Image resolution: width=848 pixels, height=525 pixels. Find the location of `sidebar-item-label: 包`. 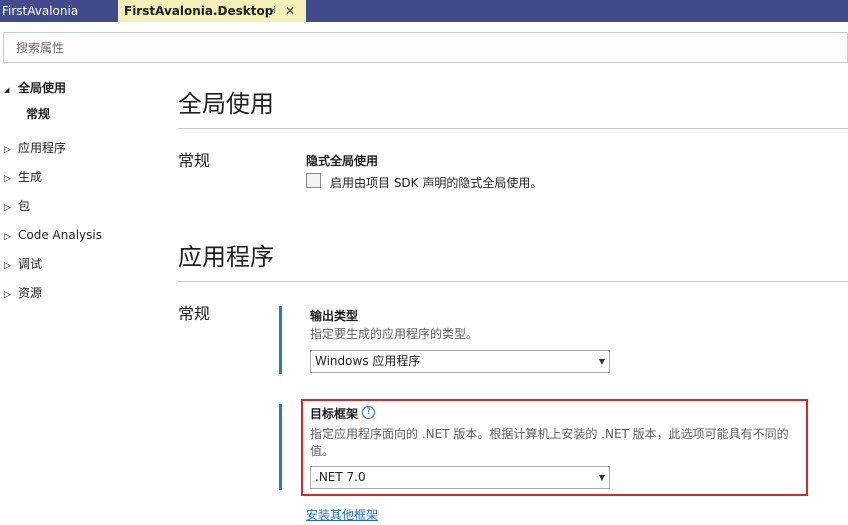

sidebar-item-label: 包 is located at coordinates (24, 206).